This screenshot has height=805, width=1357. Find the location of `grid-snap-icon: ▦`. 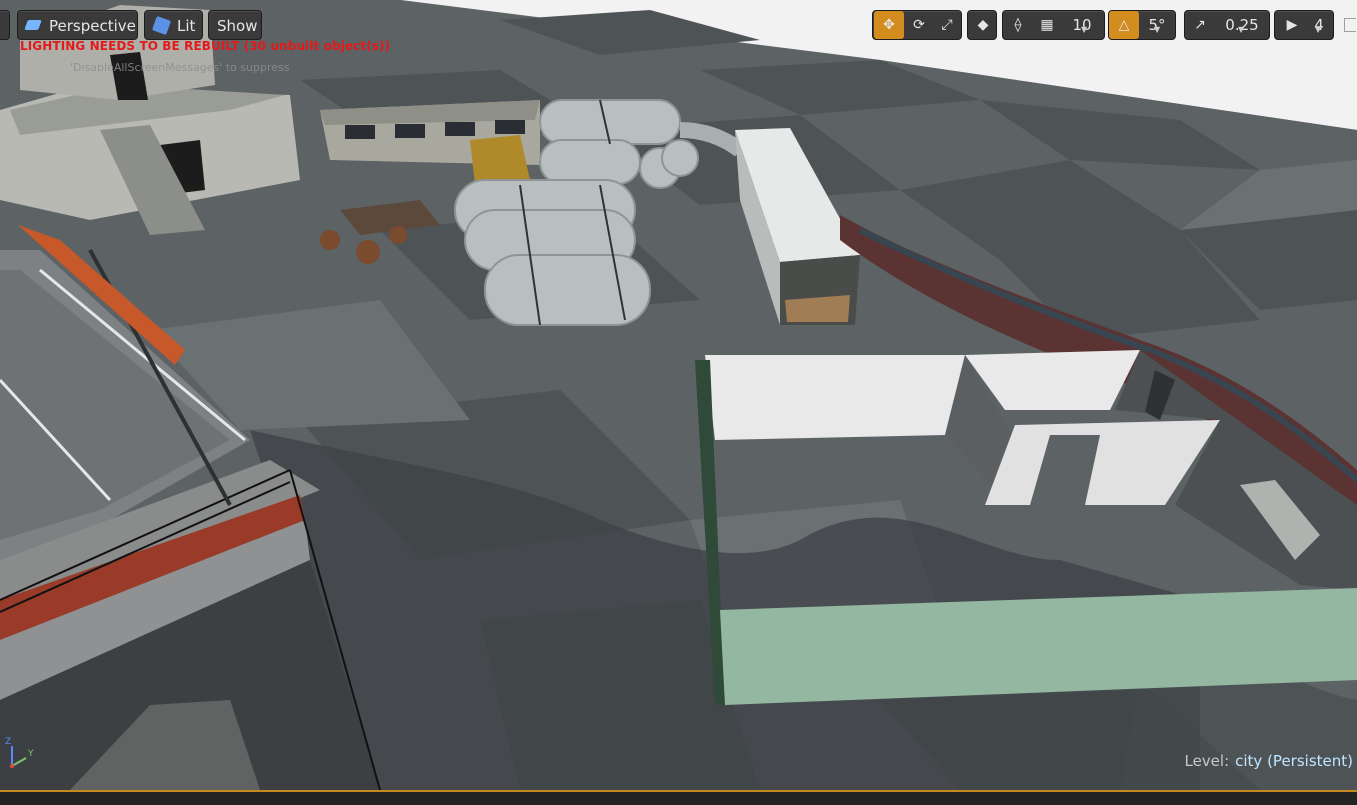

grid-snap-icon: ▦ is located at coordinates (1047, 25).